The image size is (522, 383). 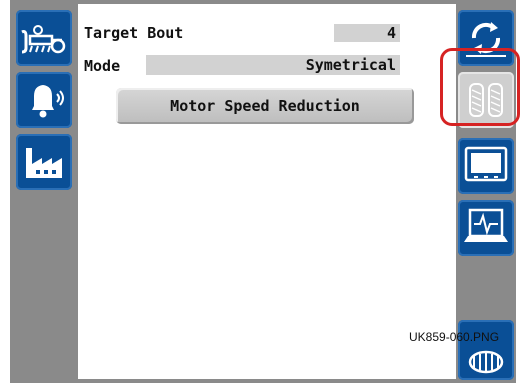 I want to click on alarm-bell-icon, so click(x=48, y=101).